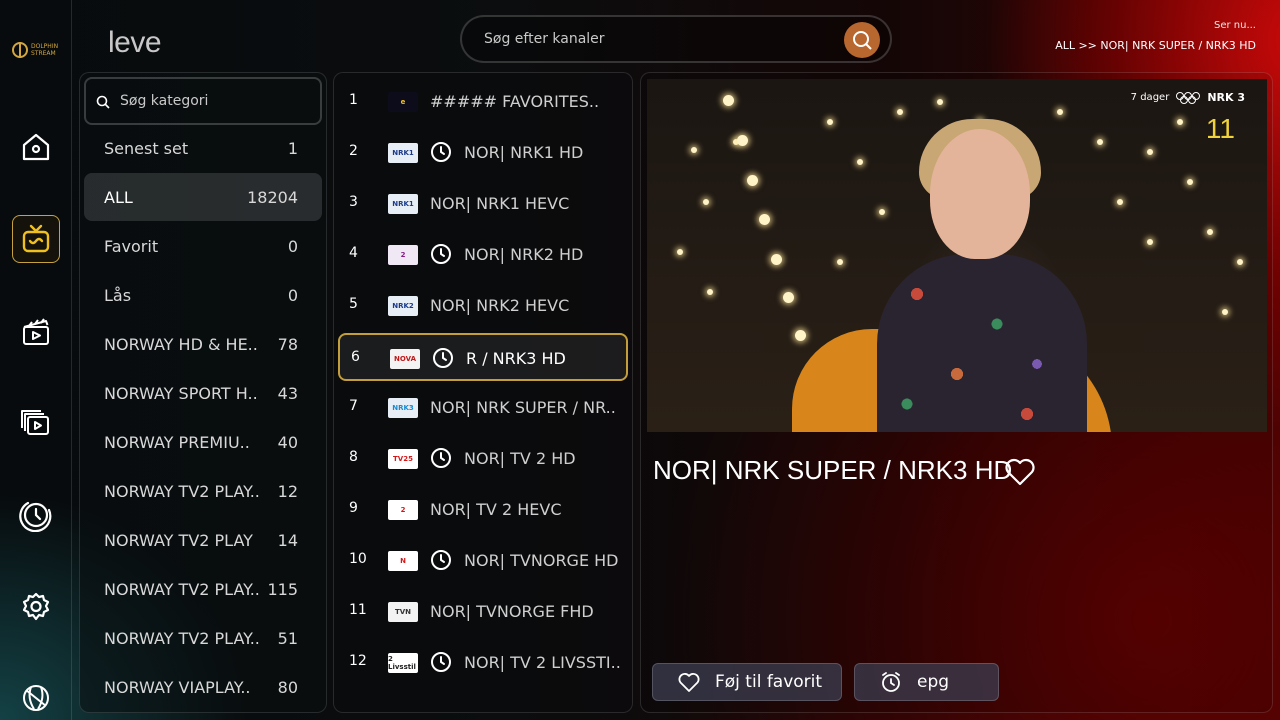 The width and height of the screenshot is (1280, 720). What do you see at coordinates (353, 406) in the screenshot?
I see `channel-number: 7` at bounding box center [353, 406].